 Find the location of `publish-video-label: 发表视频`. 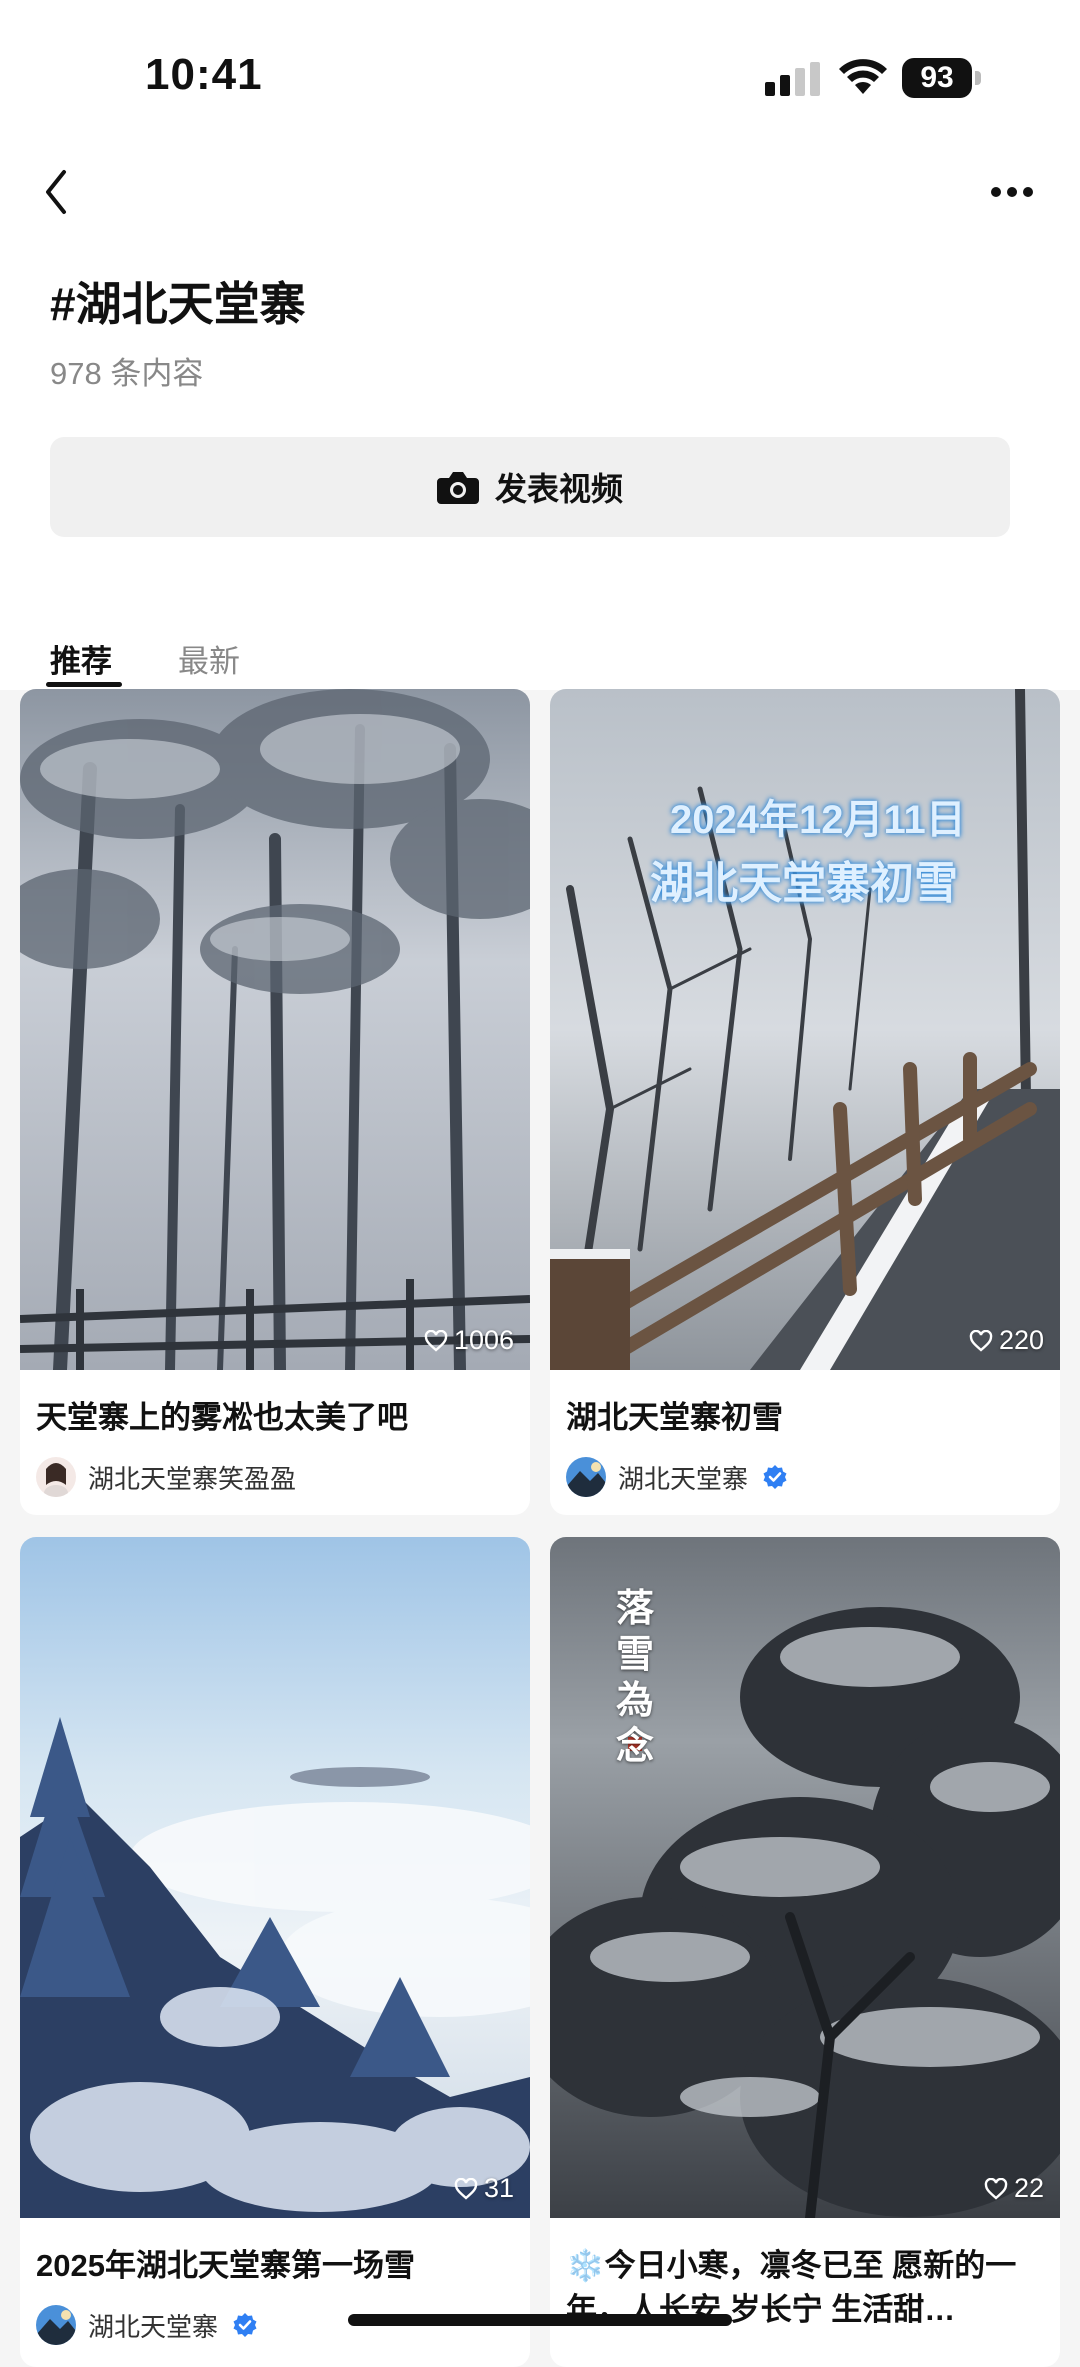

publish-video-label: 发表视频 is located at coordinates (558, 489).